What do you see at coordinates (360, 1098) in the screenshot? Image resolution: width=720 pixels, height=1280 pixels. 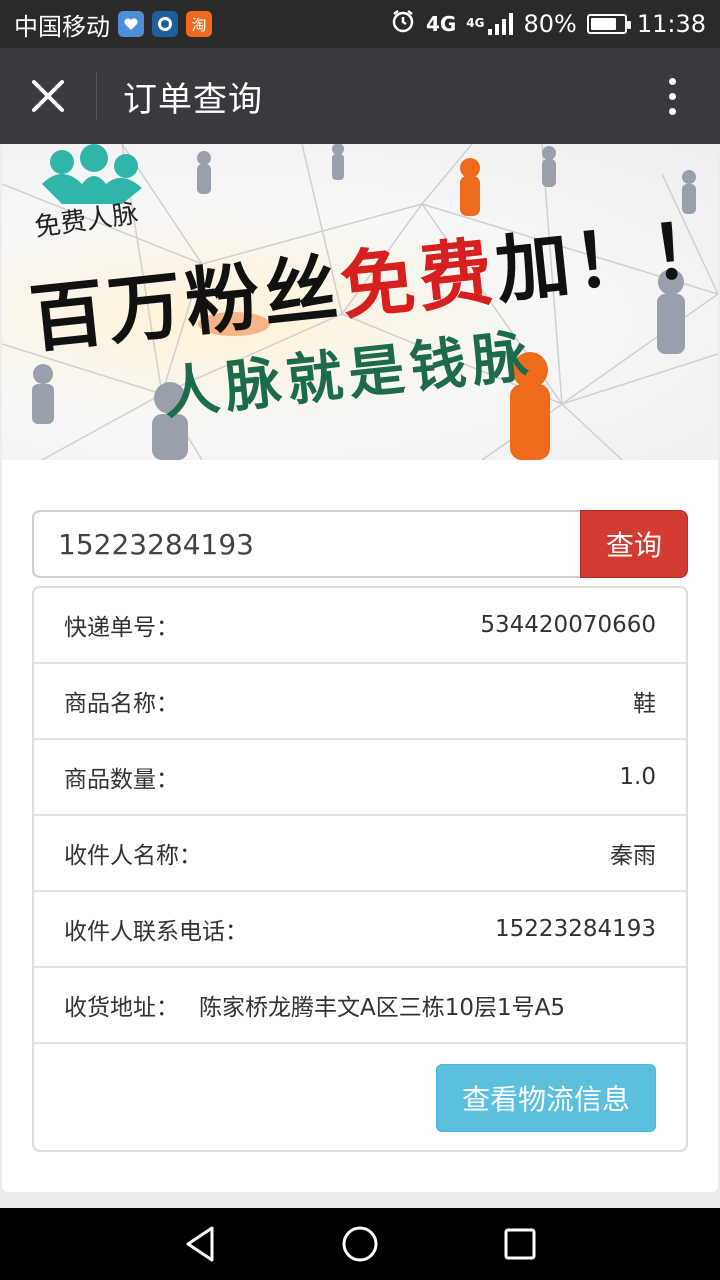 I see `table-footer: 查看物流信息` at bounding box center [360, 1098].